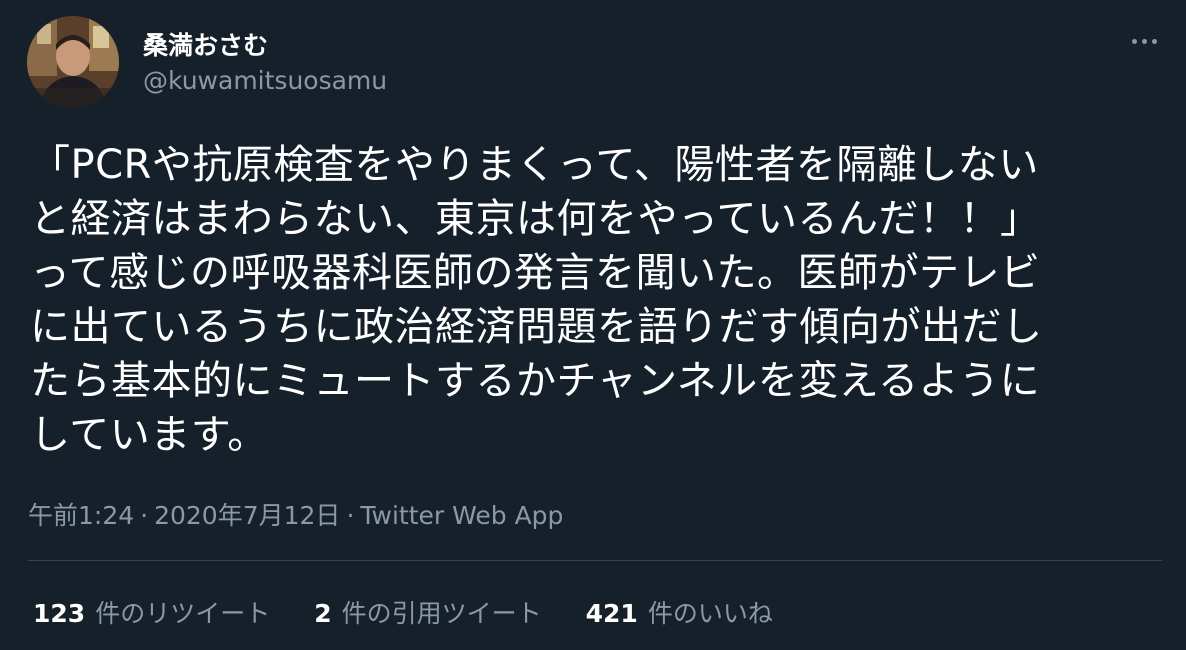 This screenshot has height=650, width=1186. Describe the element at coordinates (205, 44) in the screenshot. I see `display-name: 桑満おさむ` at that location.